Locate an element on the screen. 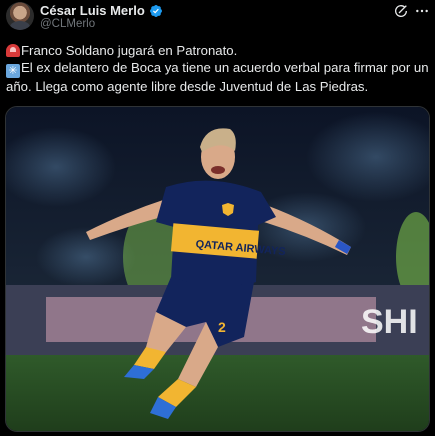 This screenshot has height=436, width=435. author-handle: @CLMerlo is located at coordinates (67, 24).